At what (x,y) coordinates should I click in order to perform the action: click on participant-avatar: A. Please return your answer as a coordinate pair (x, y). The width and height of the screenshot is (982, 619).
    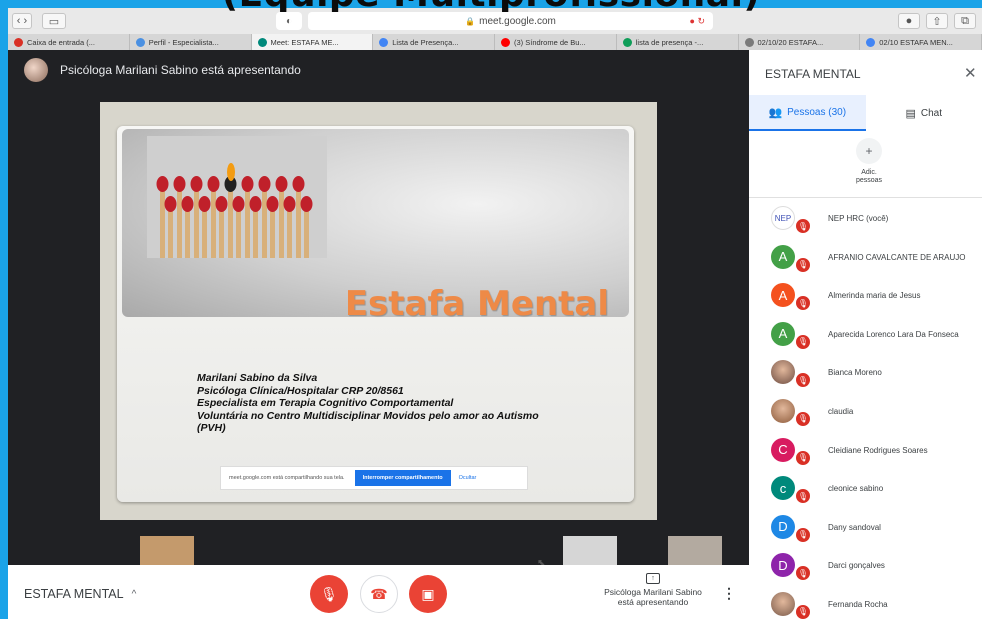
    Looking at the image, I should click on (783, 333).